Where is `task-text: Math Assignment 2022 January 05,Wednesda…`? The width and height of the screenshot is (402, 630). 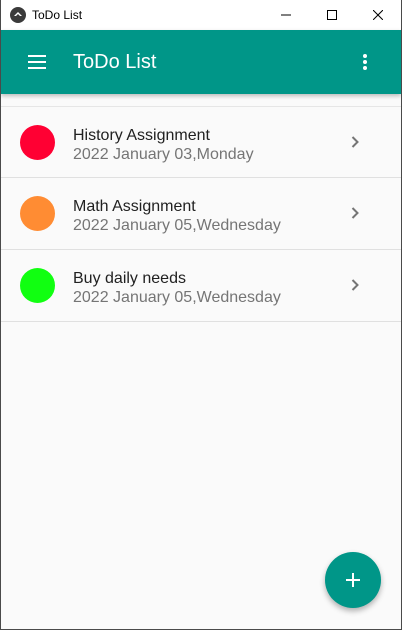 task-text: Math Assignment 2022 January 05,Wednesda… is located at coordinates (177, 216).